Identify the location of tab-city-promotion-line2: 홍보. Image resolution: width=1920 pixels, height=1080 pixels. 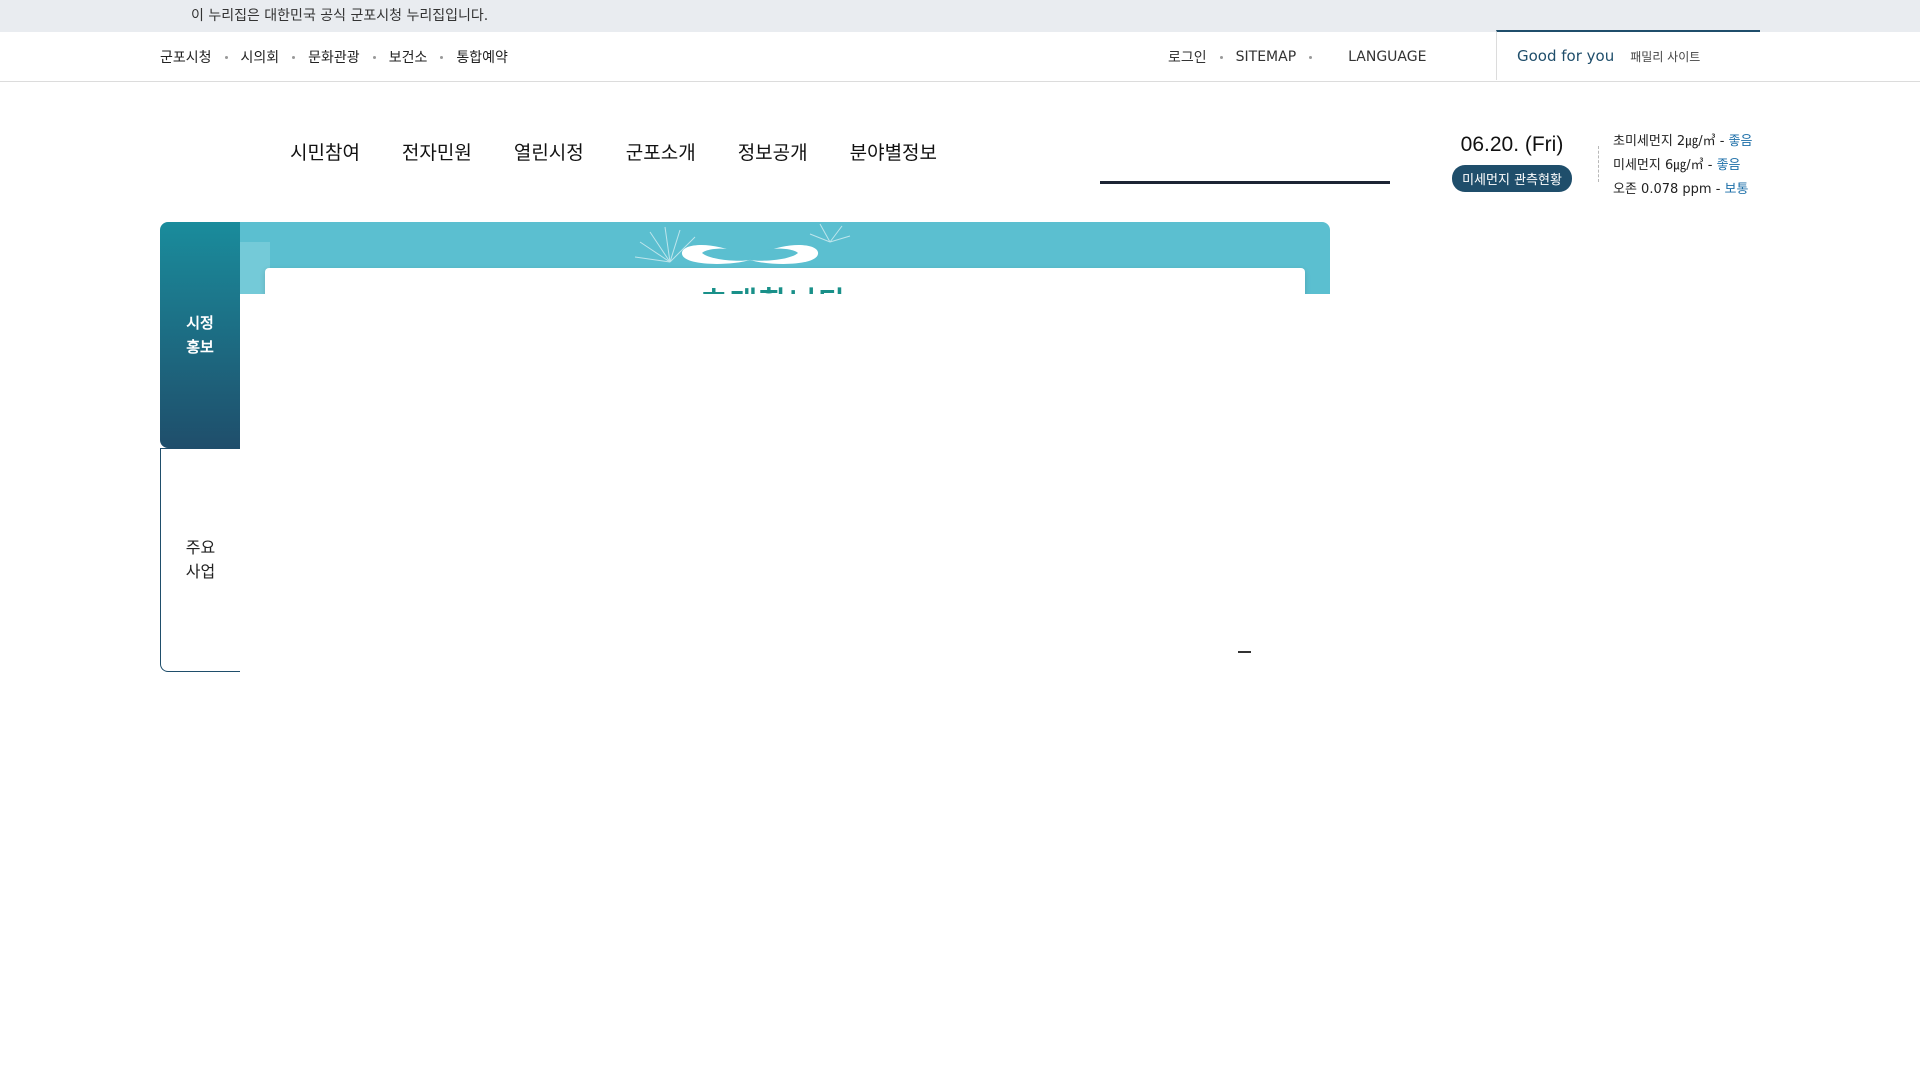
(200, 347).